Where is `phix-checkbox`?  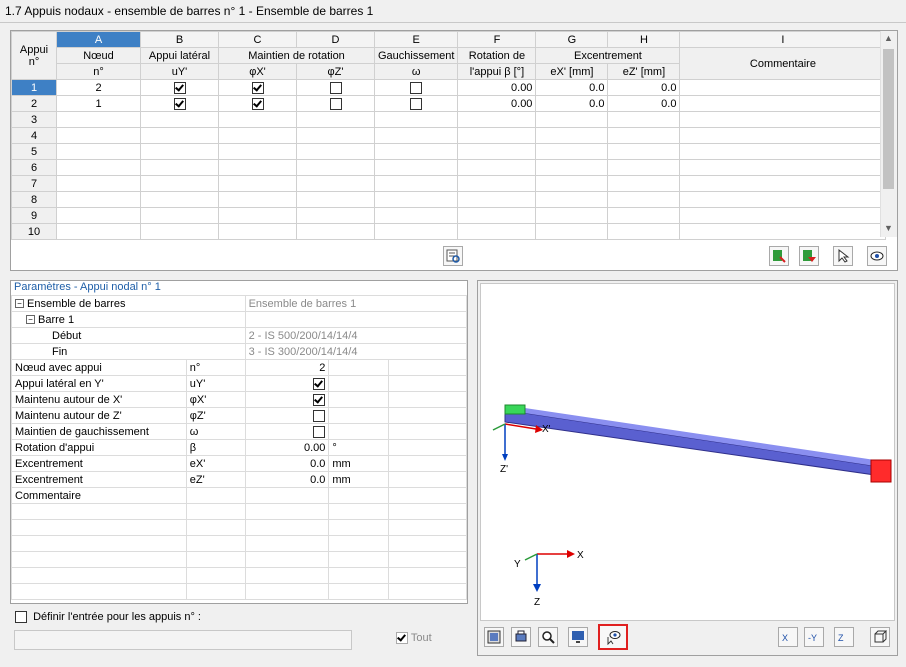
phix-checkbox is located at coordinates (257, 87).